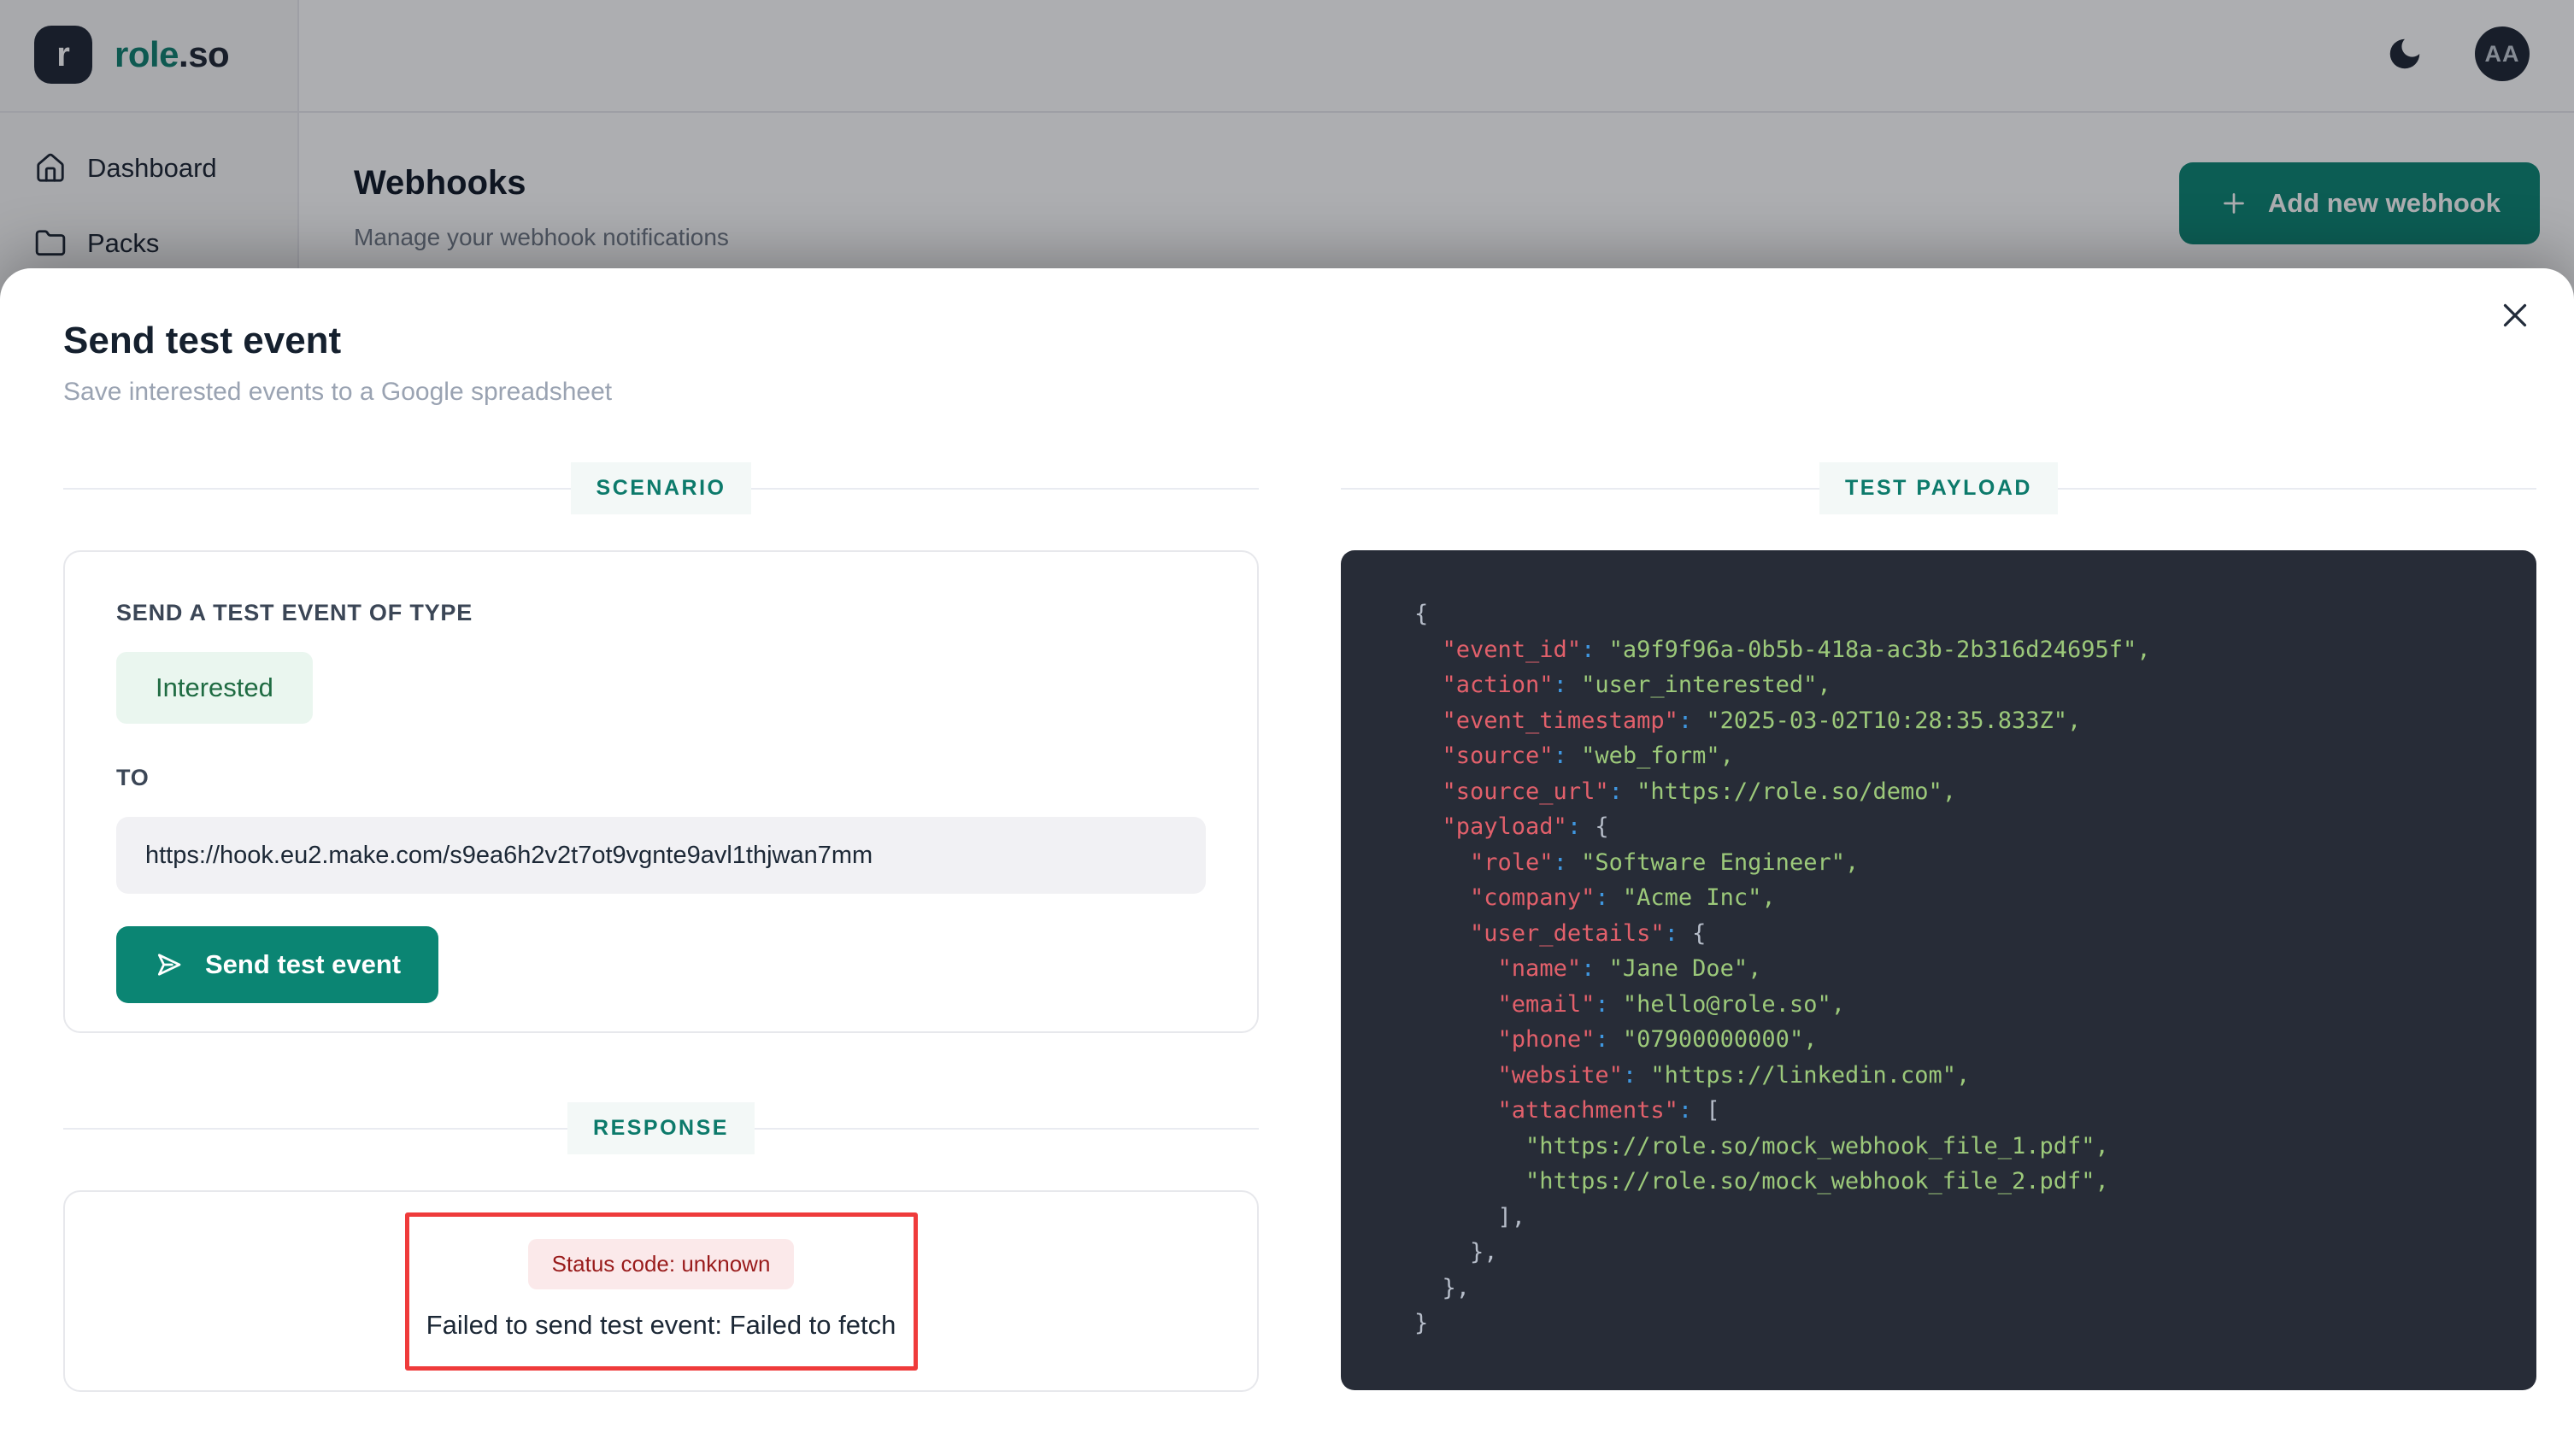  I want to click on modal-title: Send test event, so click(202, 341).